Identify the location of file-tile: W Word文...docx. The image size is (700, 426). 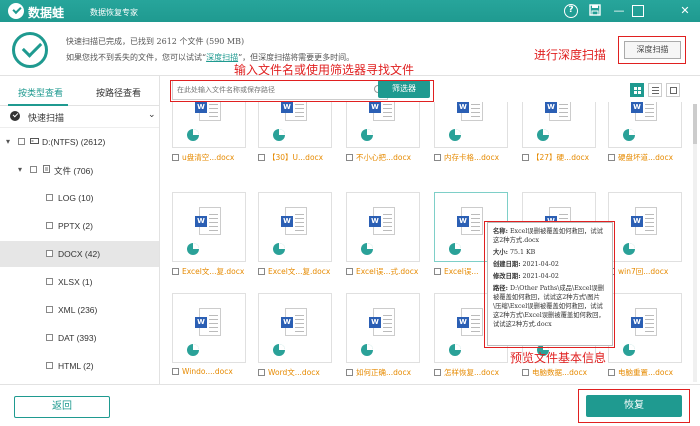
(295, 336).